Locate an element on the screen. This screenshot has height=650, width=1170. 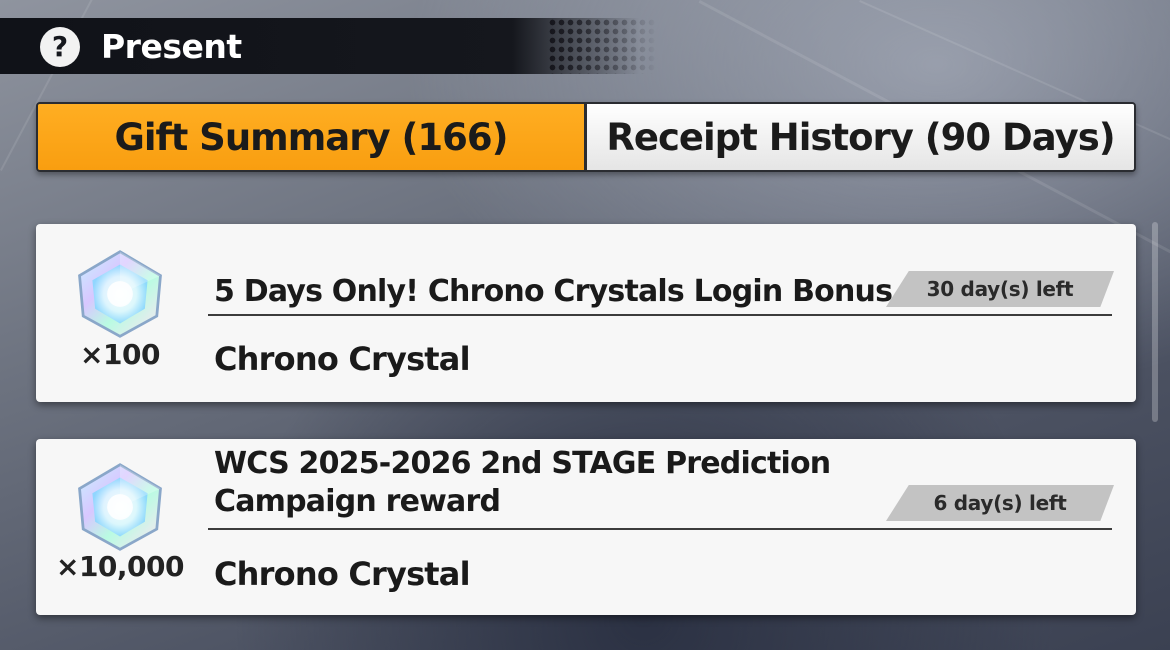
gift-title-line: Campaign reward is located at coordinates (357, 501).